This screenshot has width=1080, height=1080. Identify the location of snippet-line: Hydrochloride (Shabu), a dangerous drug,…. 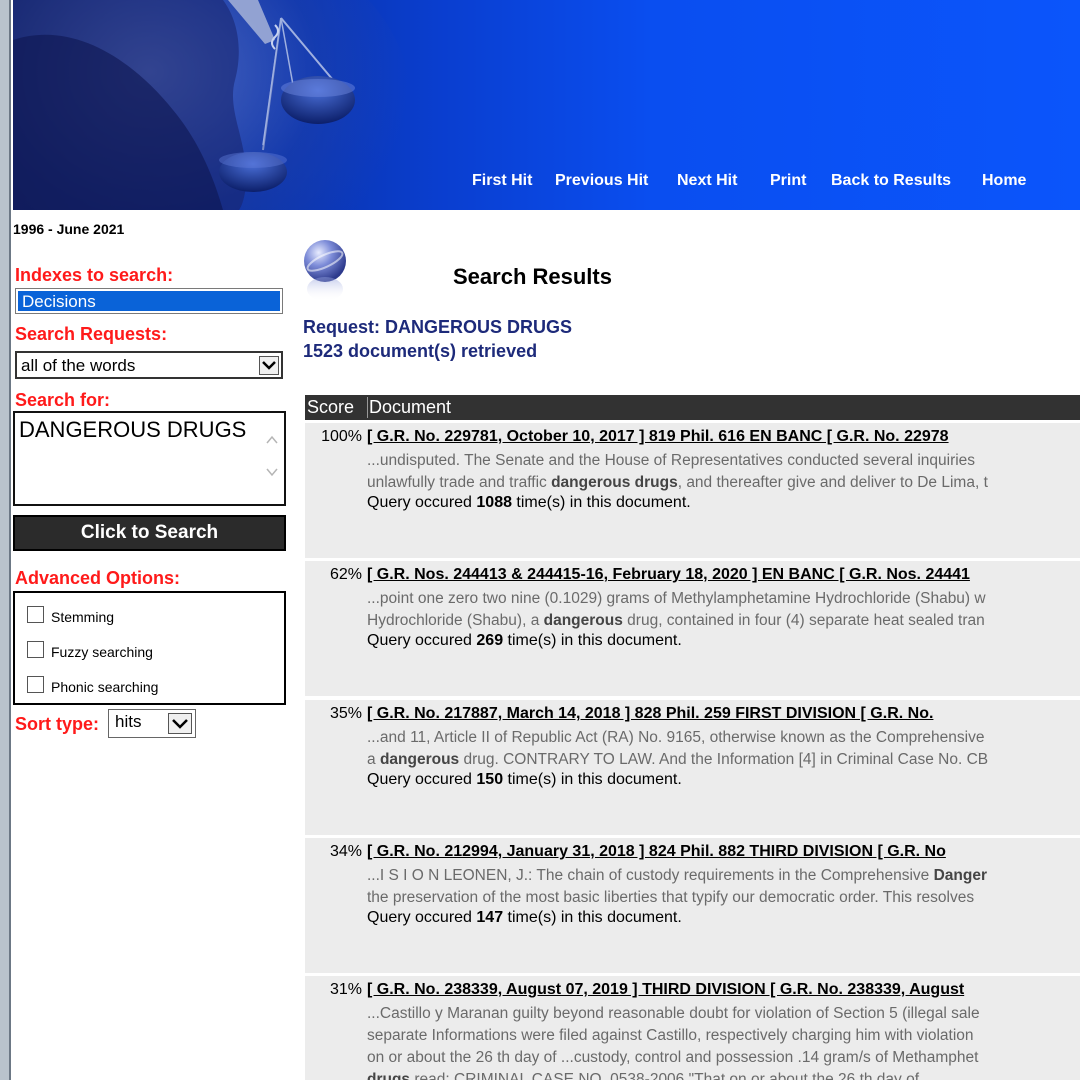
(723, 621).